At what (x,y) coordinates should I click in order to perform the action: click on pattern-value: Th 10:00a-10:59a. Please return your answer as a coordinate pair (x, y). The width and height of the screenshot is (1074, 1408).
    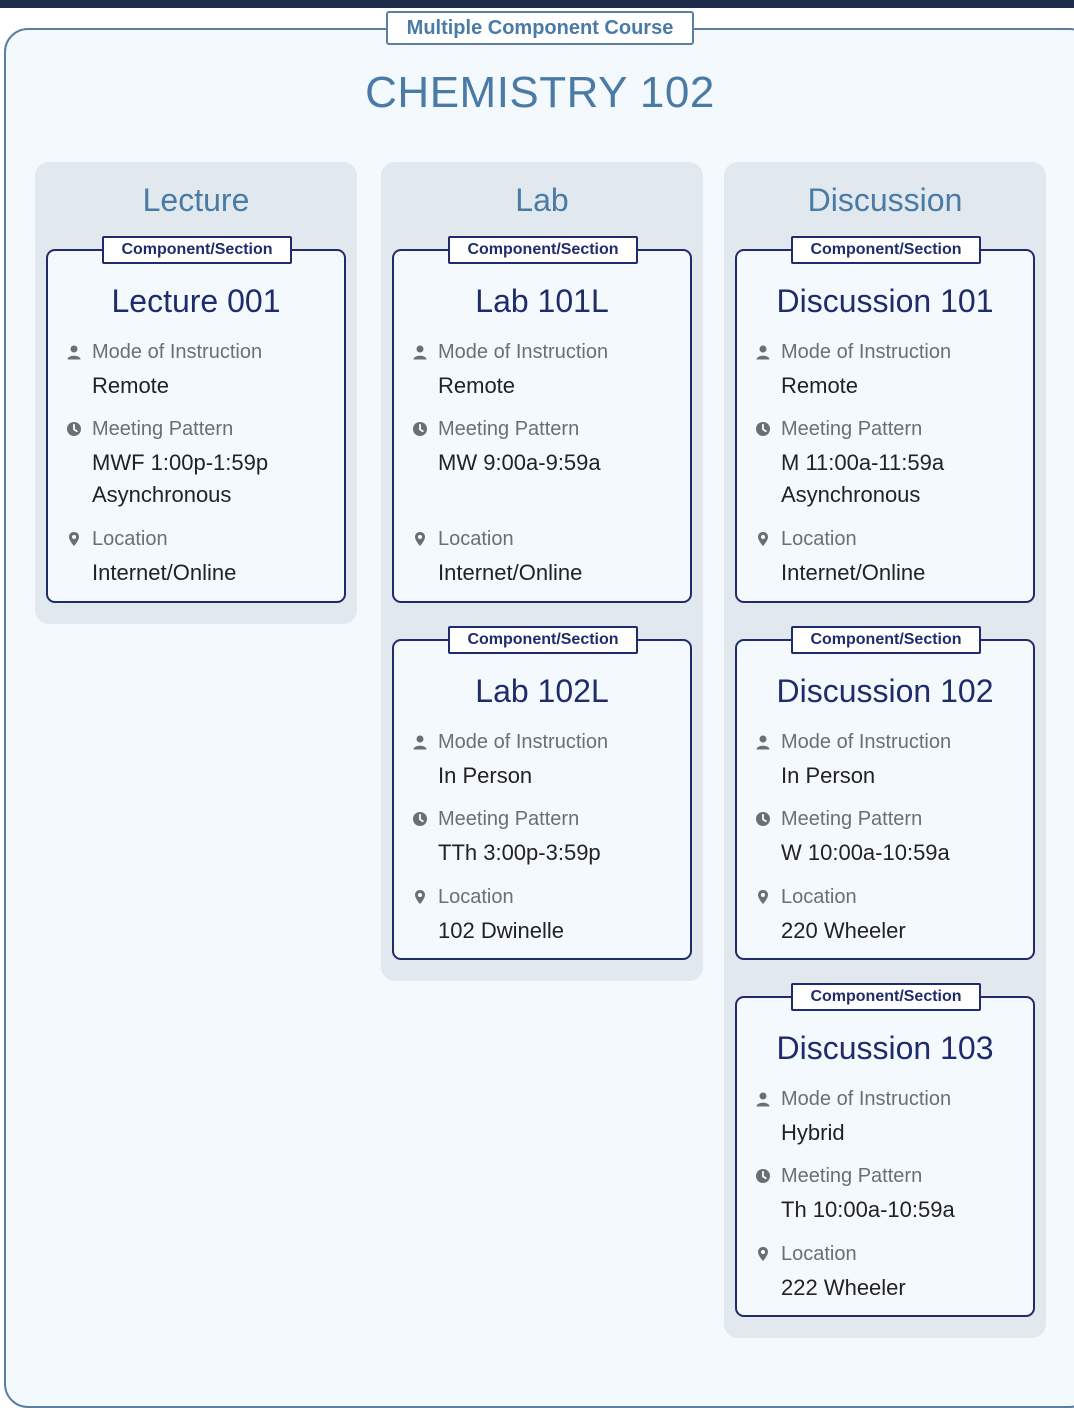
    Looking at the image, I should click on (868, 1209).